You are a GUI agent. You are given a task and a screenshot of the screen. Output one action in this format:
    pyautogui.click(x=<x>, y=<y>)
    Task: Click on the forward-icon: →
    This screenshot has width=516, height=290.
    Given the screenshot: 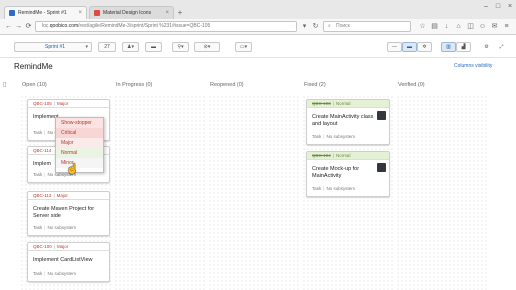 What is the action you would take?
    pyautogui.click(x=18, y=26)
    